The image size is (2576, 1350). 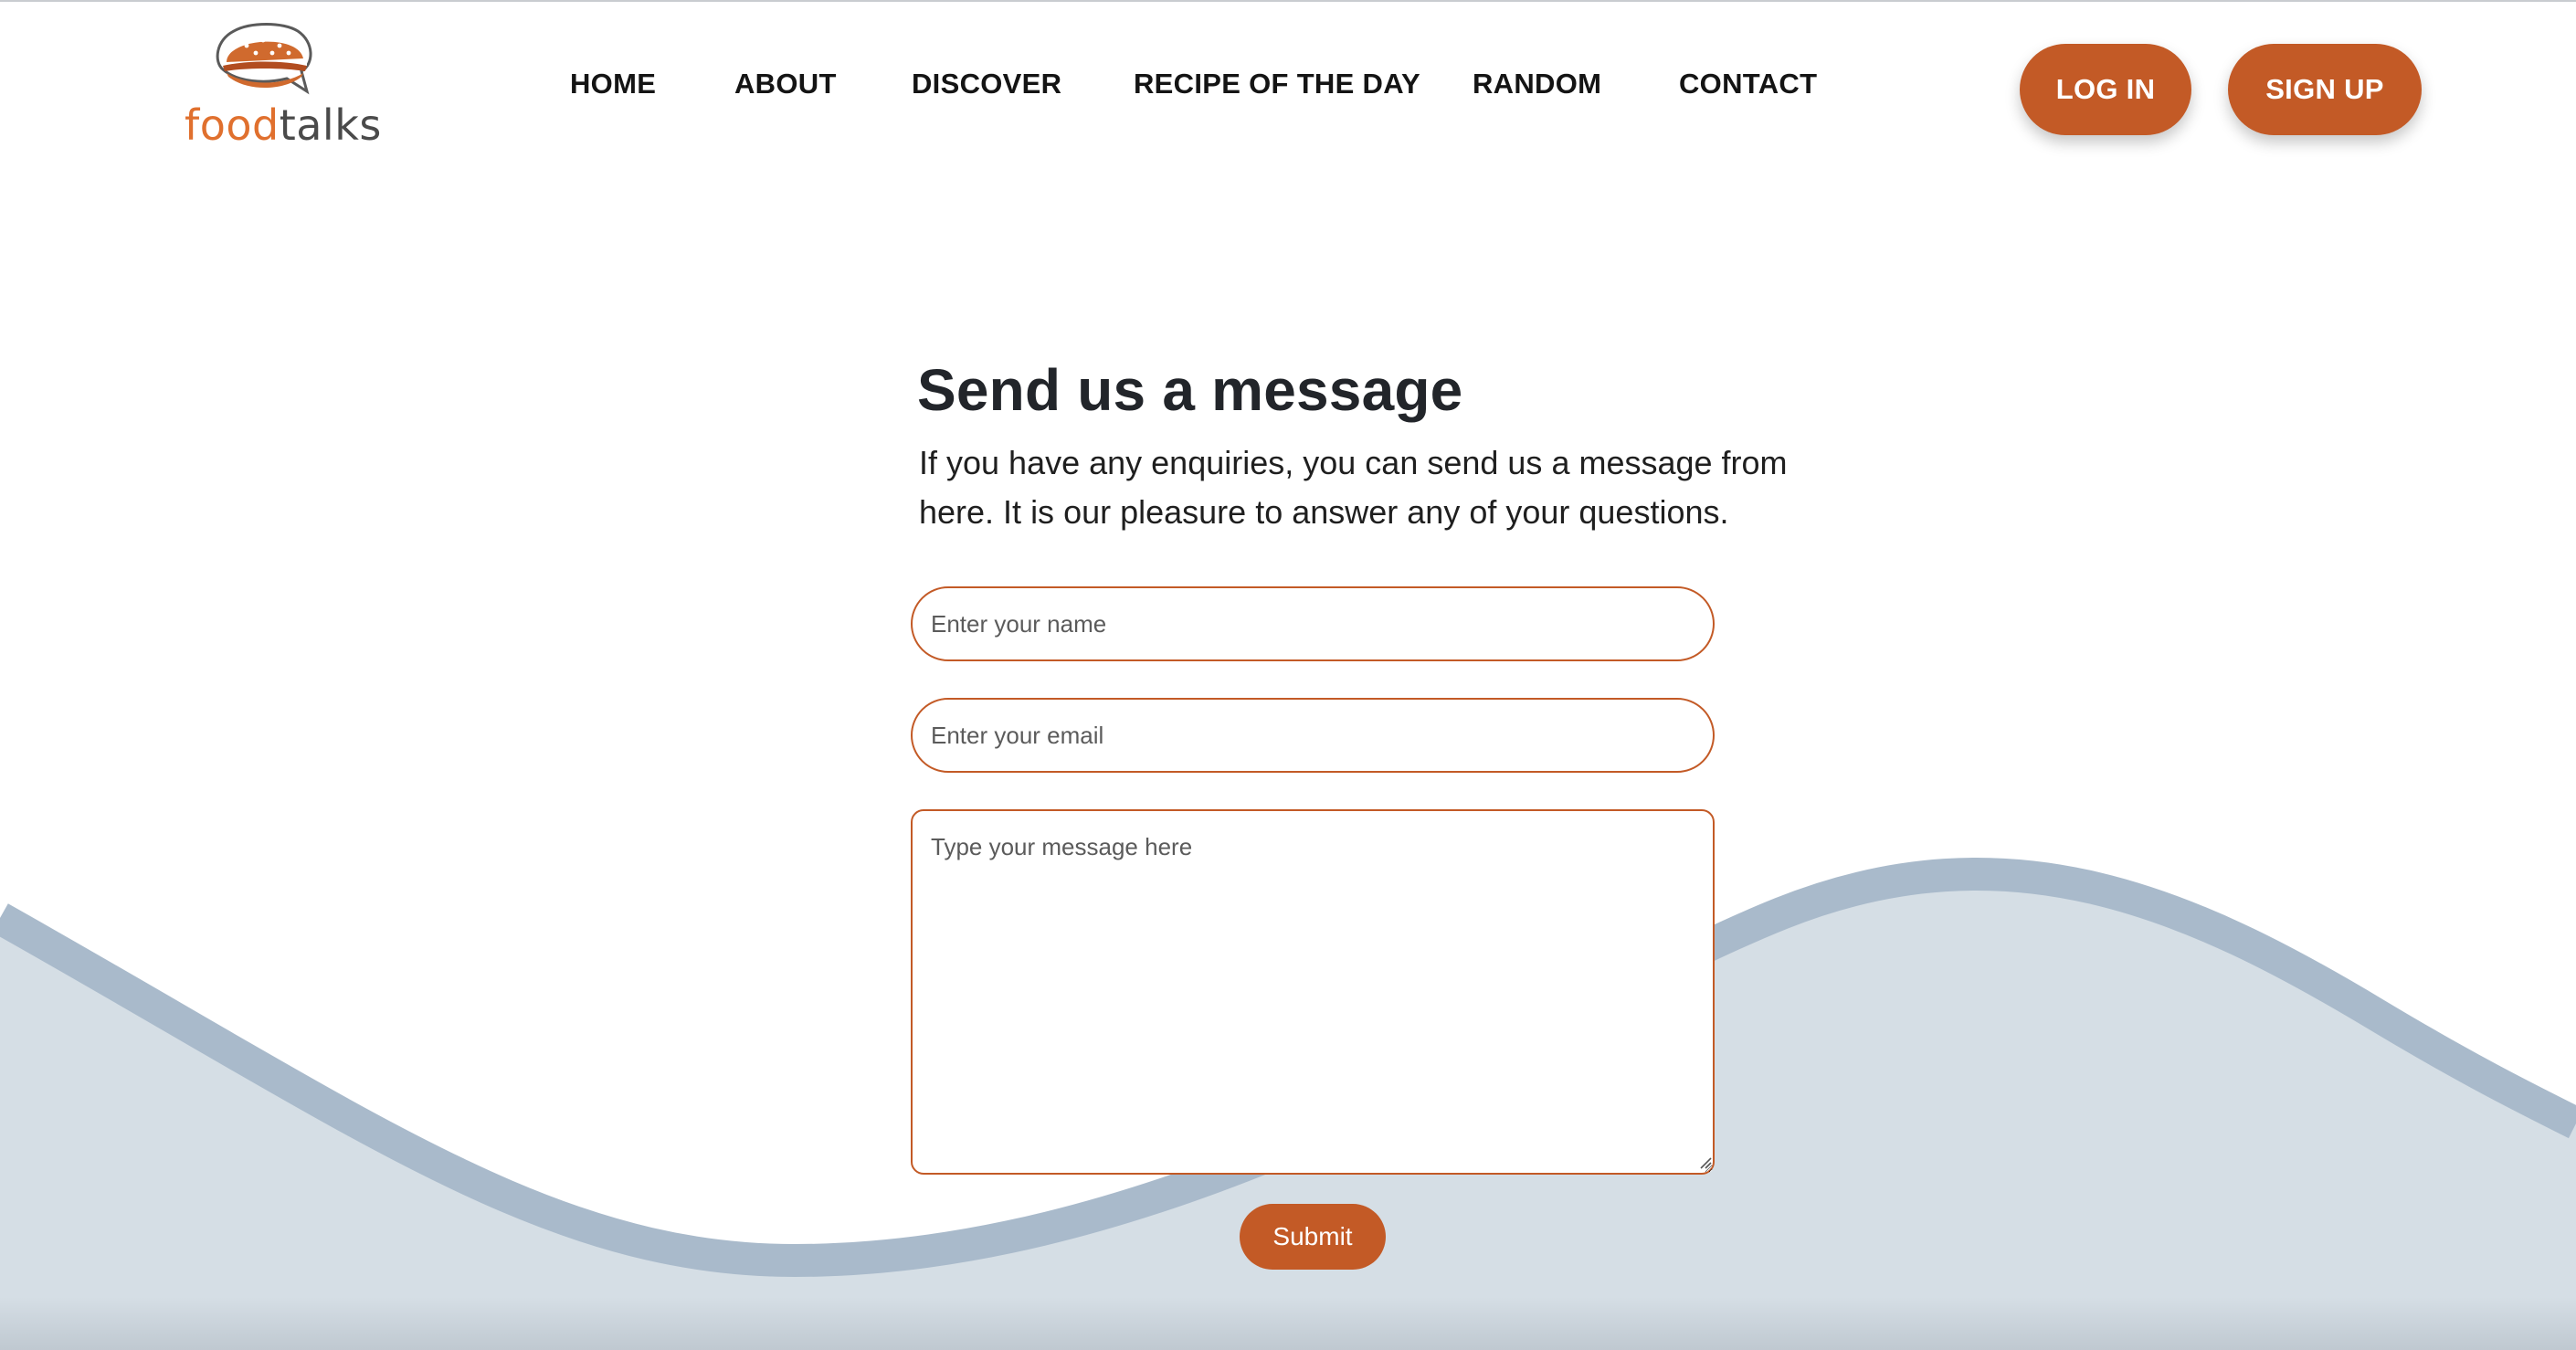 I want to click on message-textarea, so click(x=1313, y=992).